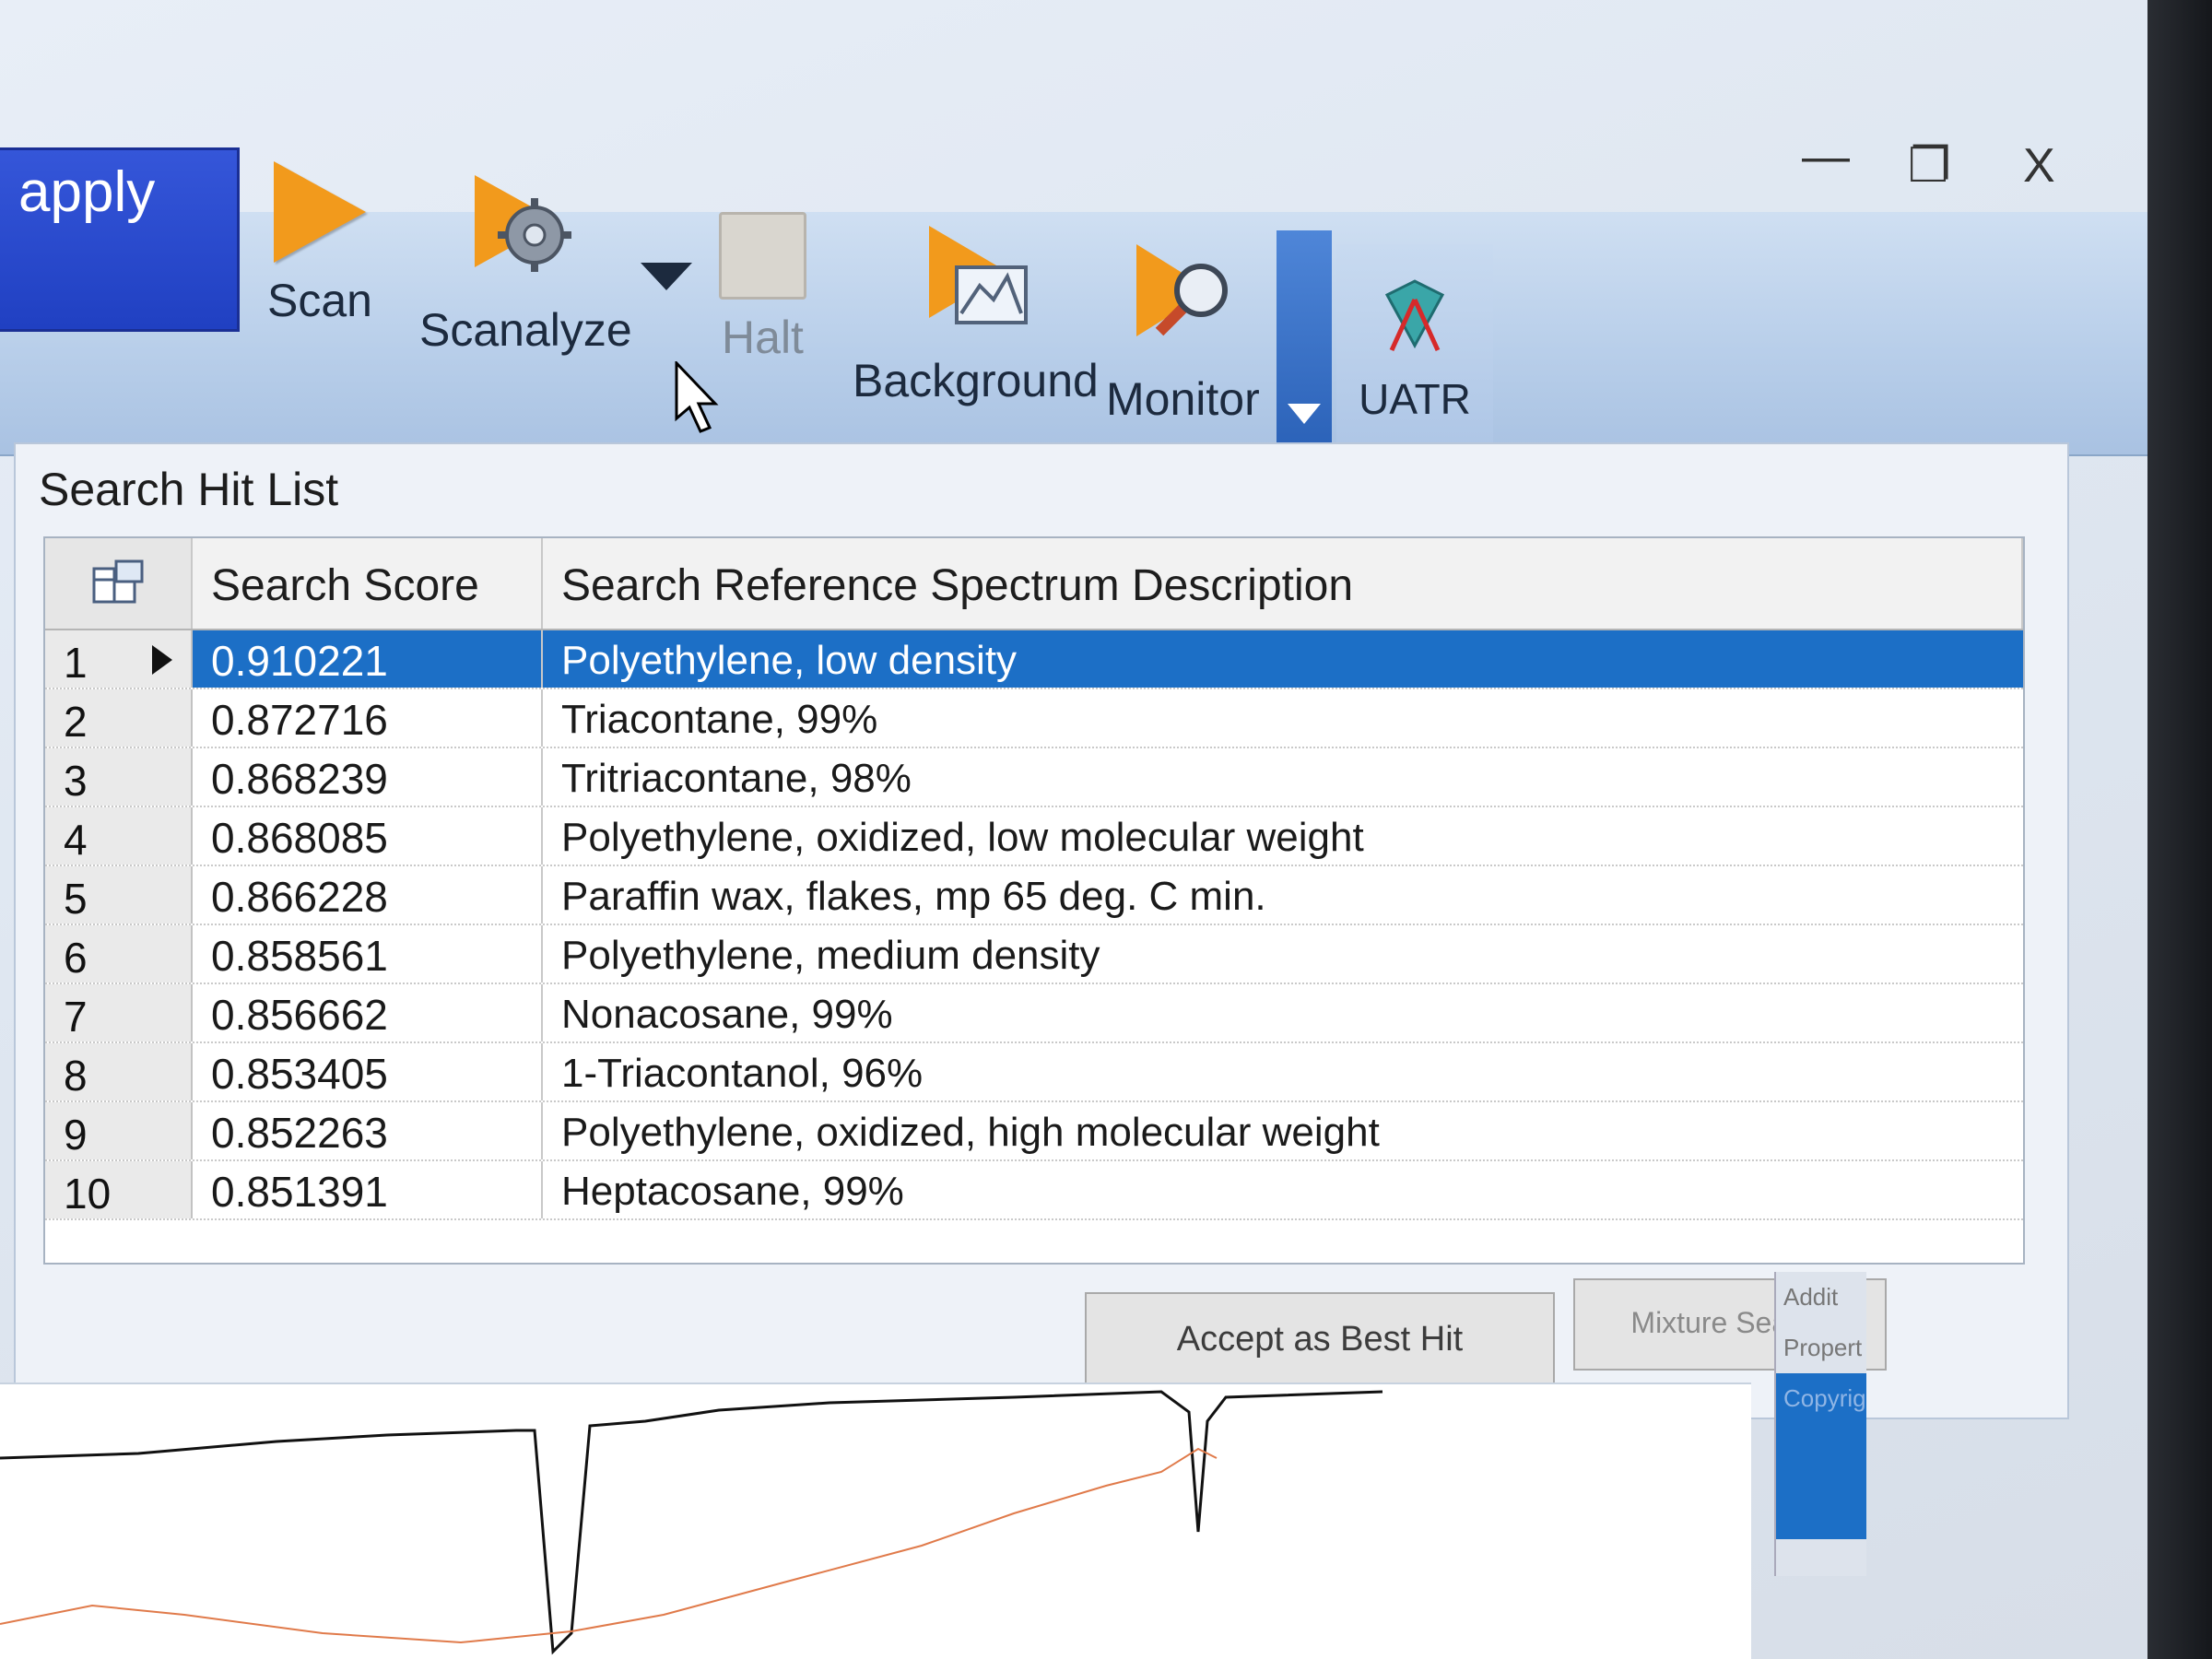  I want to click on side-item-properties: Propert, so click(1821, 1348).